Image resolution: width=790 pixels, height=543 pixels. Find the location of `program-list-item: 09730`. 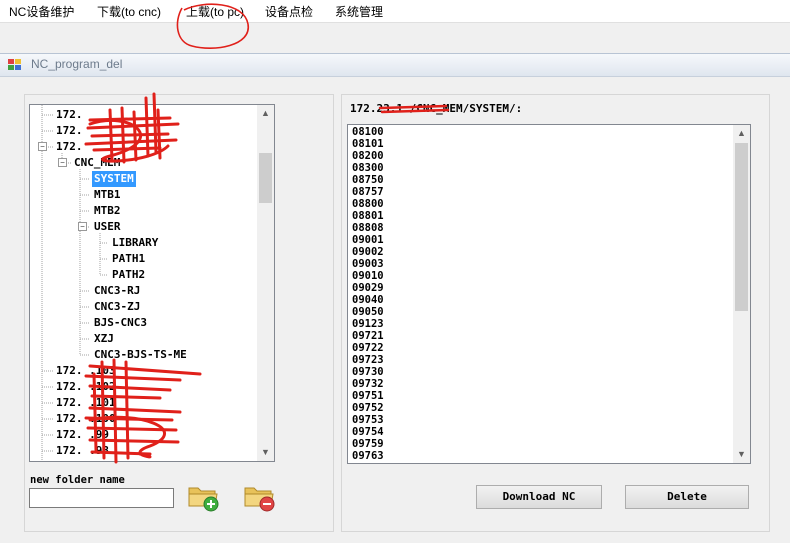

program-list-item: 09730 is located at coordinates (368, 372).